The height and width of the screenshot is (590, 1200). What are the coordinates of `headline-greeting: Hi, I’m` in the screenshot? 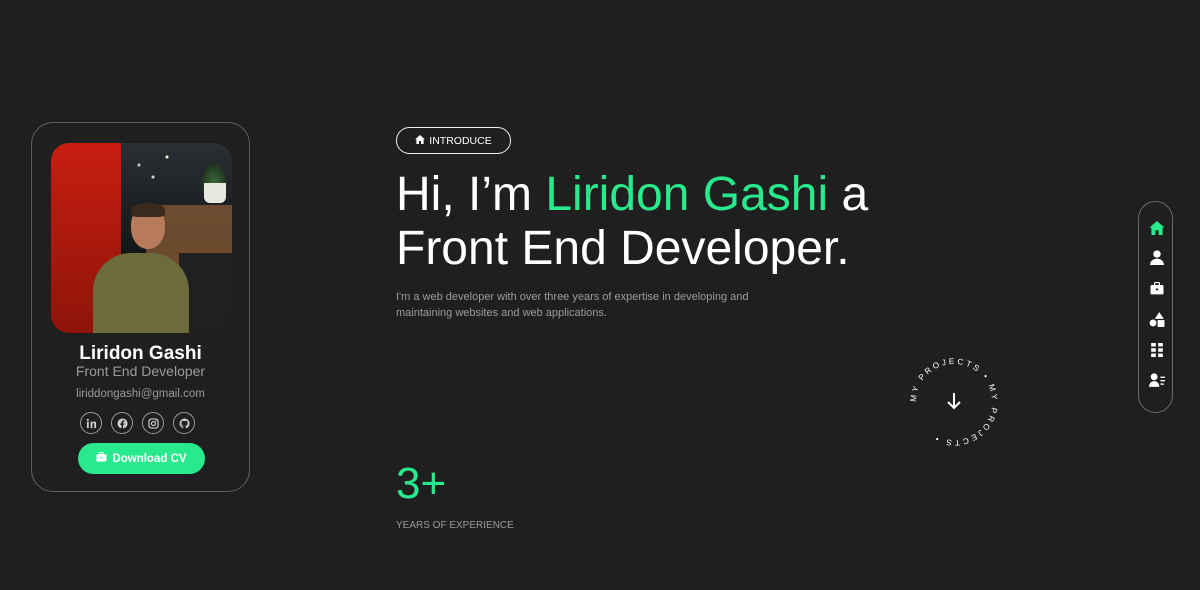 It's located at (471, 194).